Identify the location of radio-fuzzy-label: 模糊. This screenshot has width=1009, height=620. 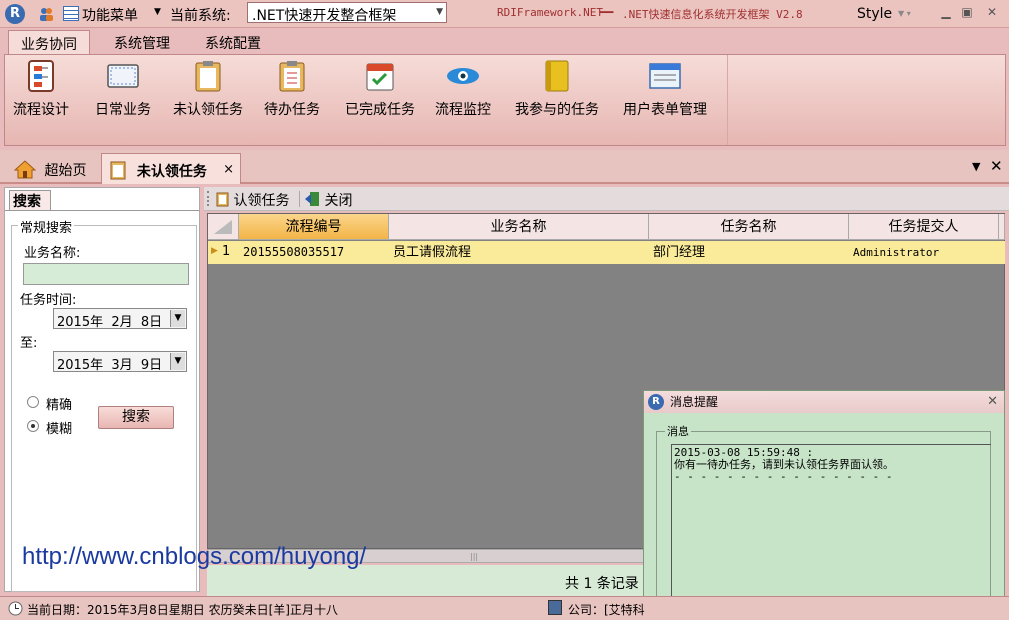
(59, 429).